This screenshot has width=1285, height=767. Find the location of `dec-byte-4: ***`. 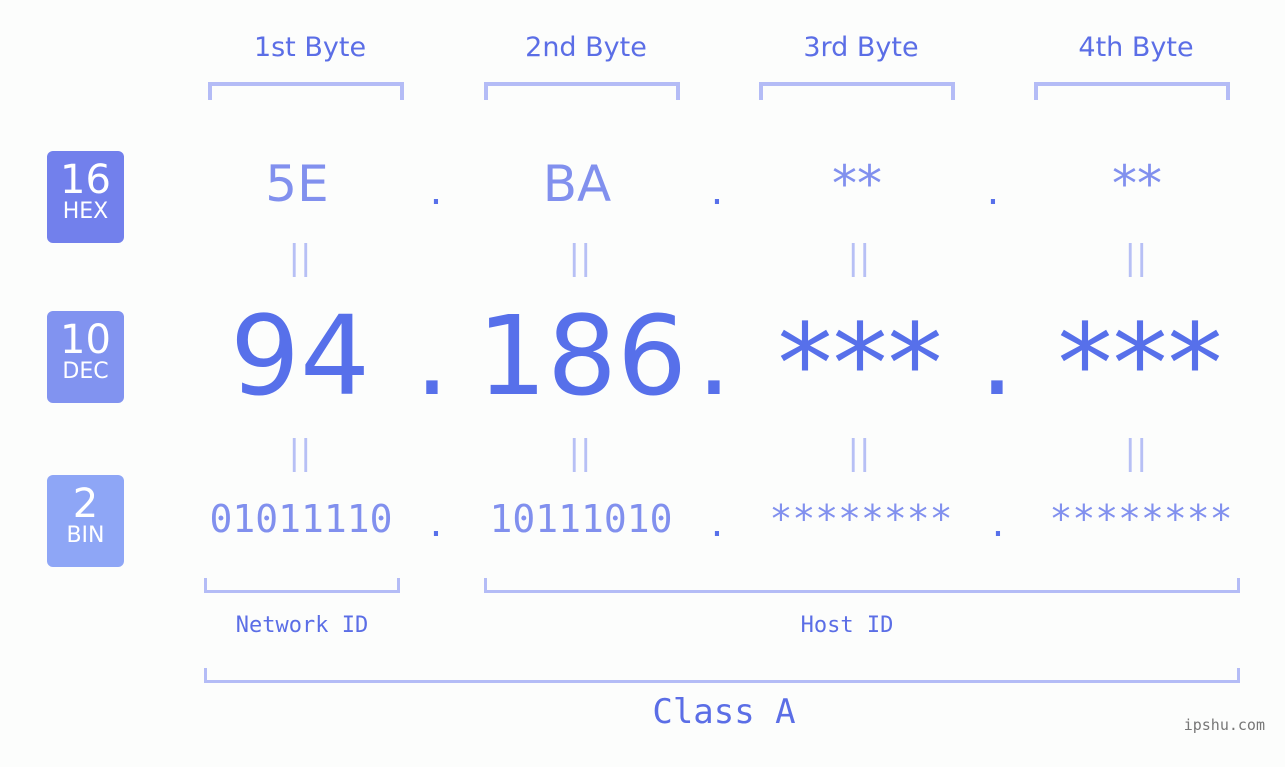

dec-byte-4: *** is located at coordinates (1140, 364).